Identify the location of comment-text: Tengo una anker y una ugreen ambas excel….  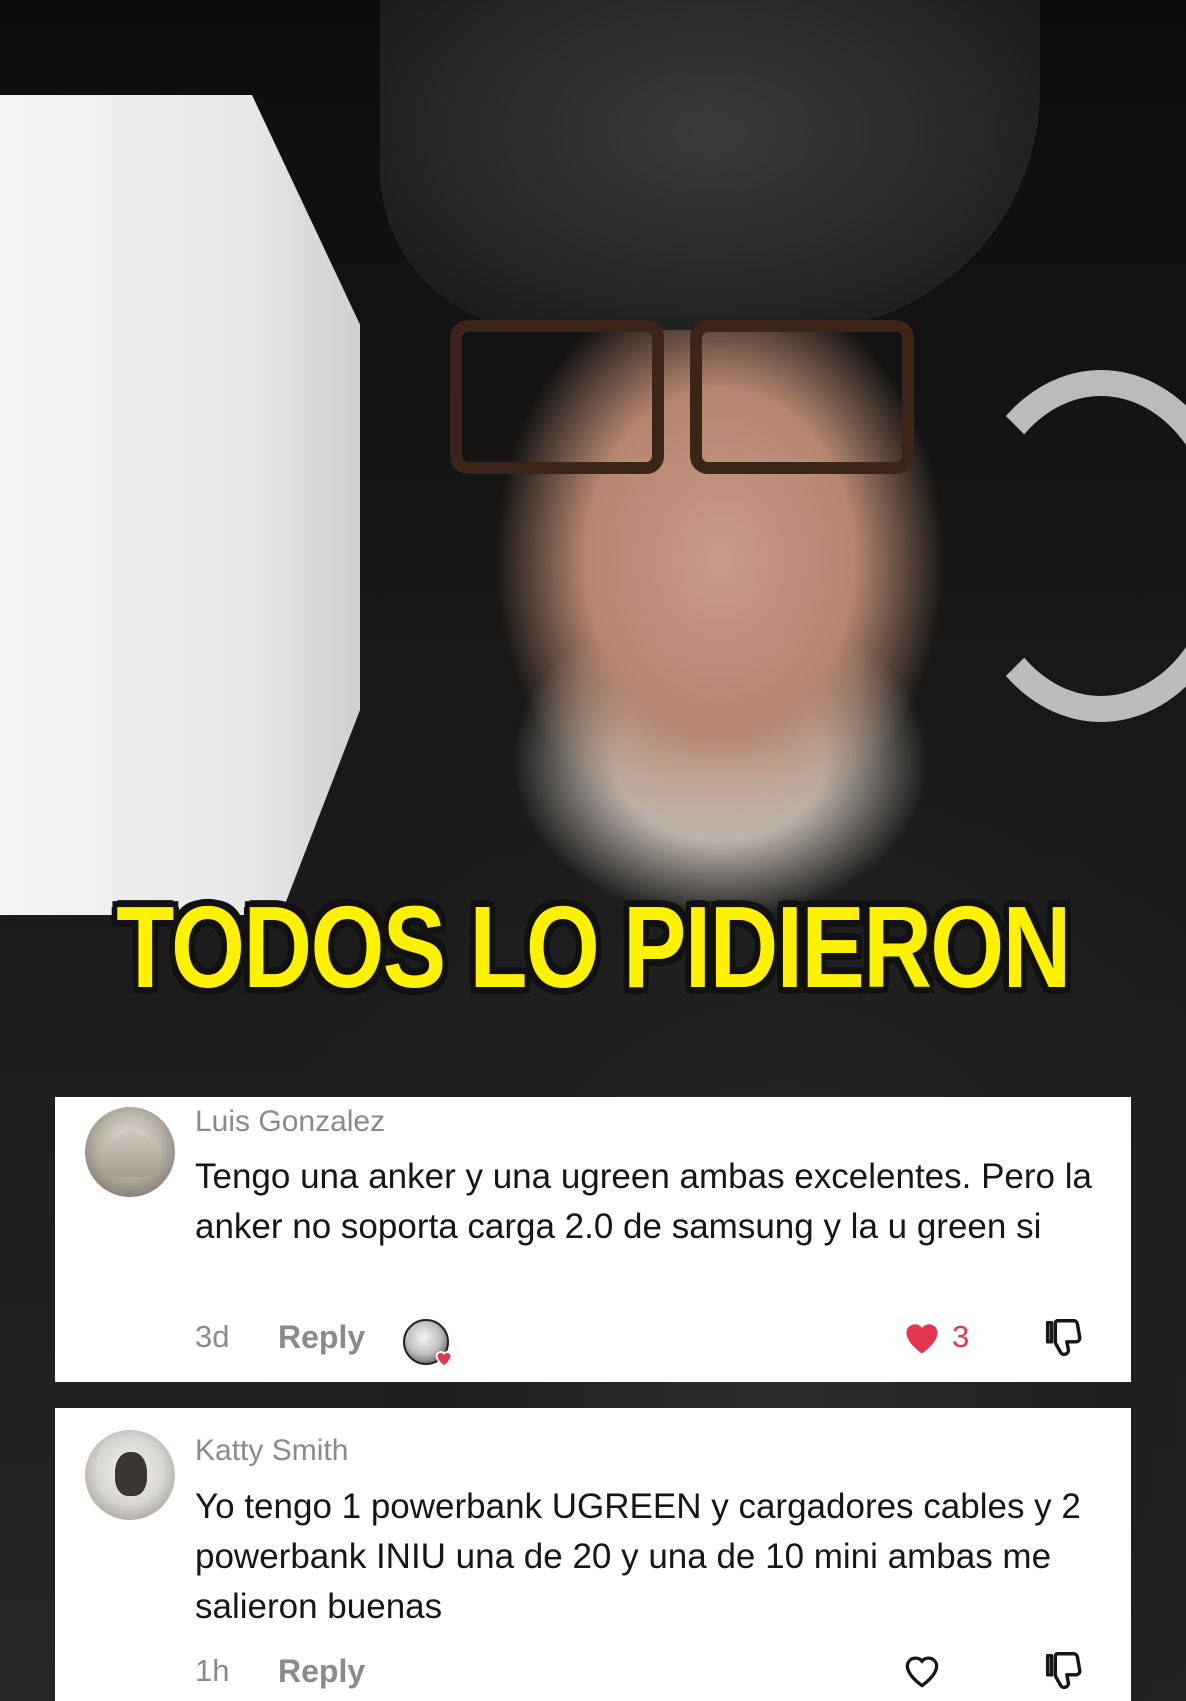
(643, 1201).